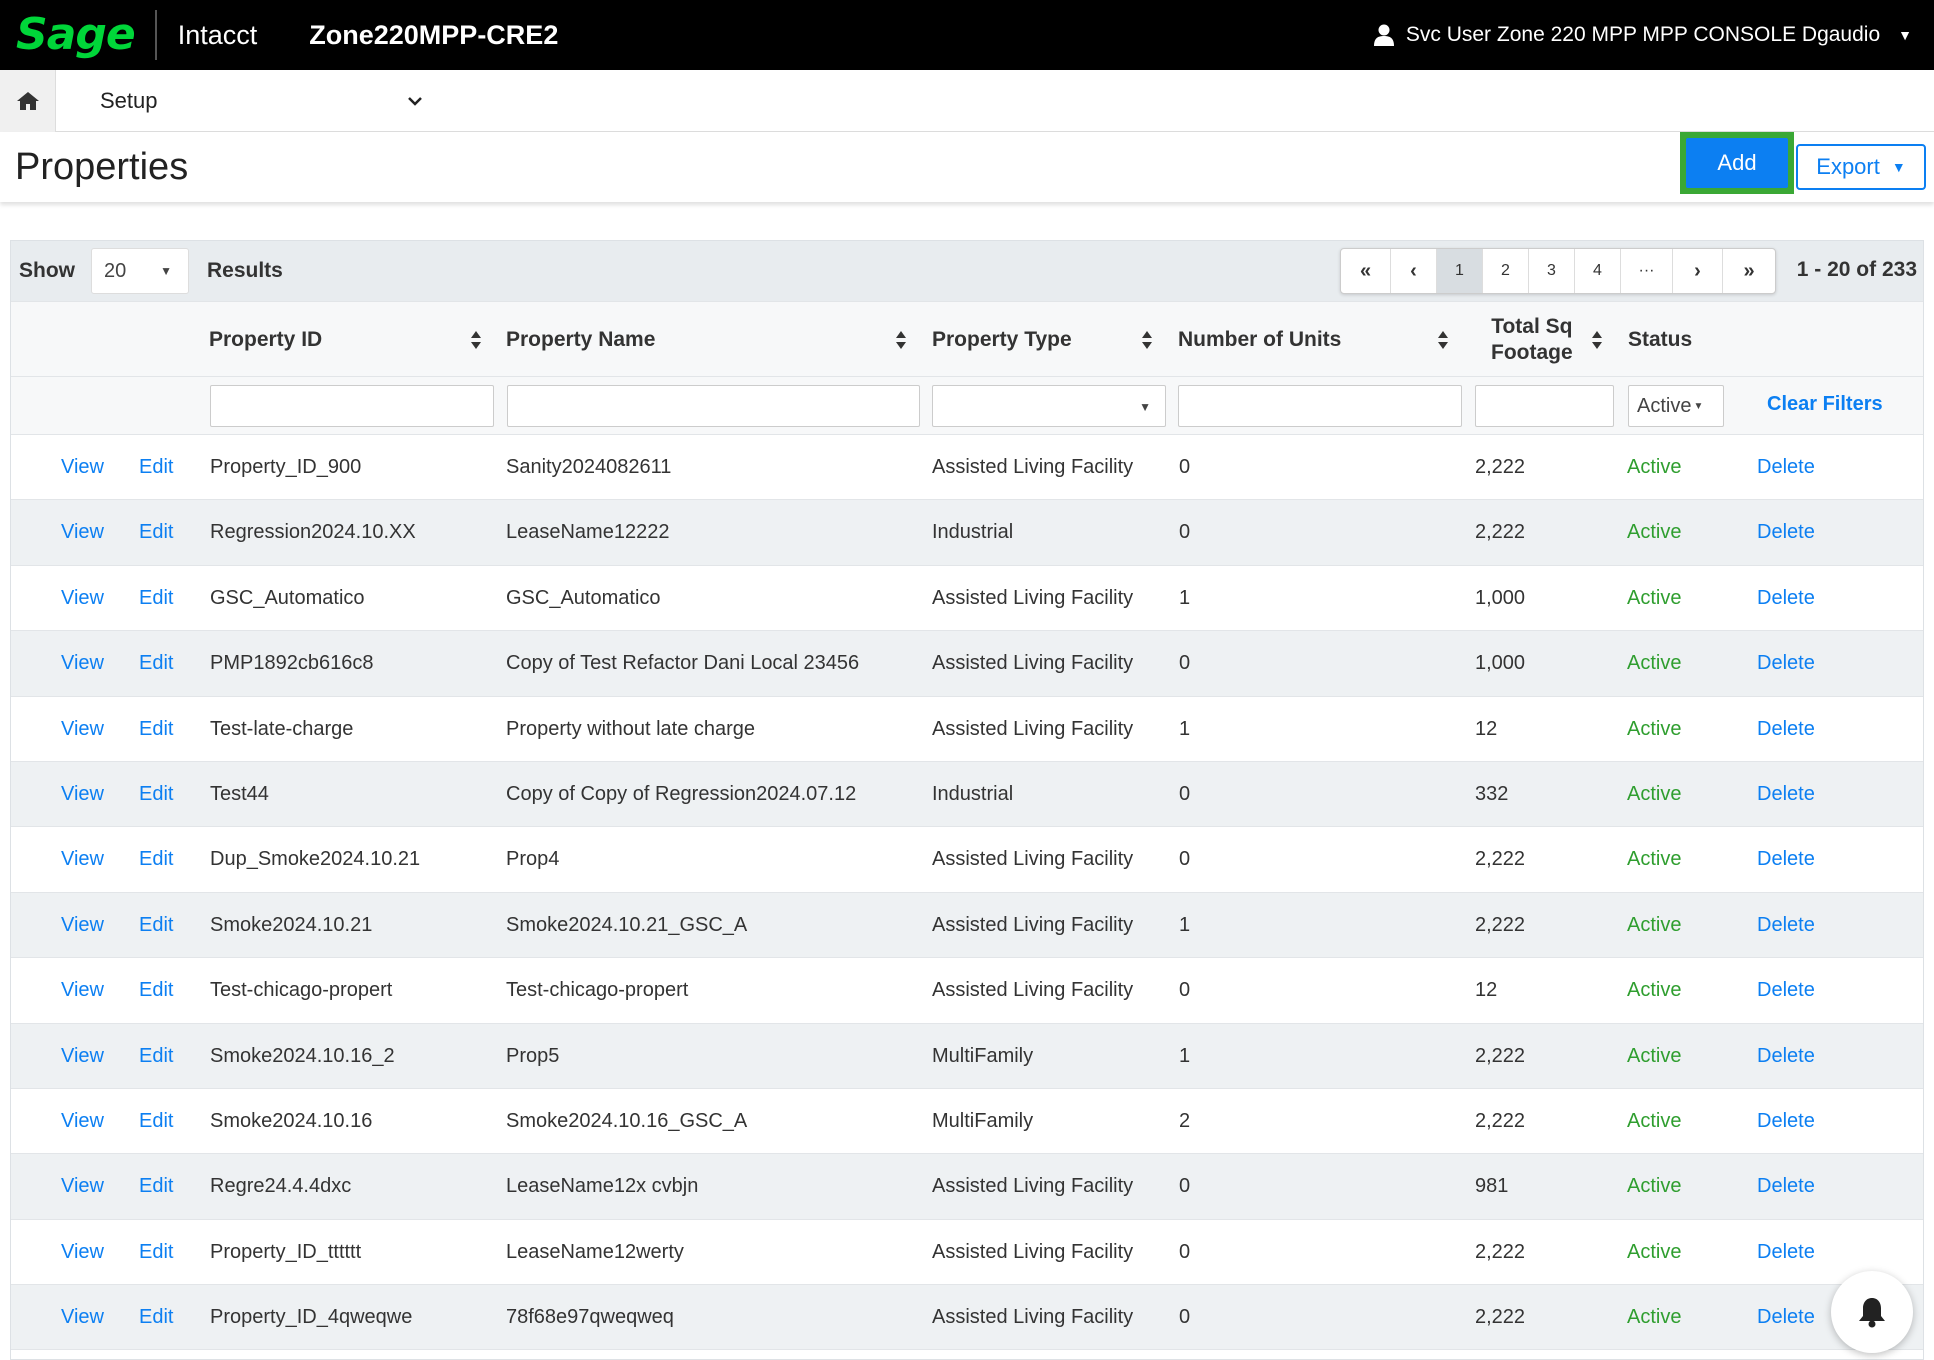  Describe the element at coordinates (261, 101) in the screenshot. I see `module-dropdown: Setup` at that location.